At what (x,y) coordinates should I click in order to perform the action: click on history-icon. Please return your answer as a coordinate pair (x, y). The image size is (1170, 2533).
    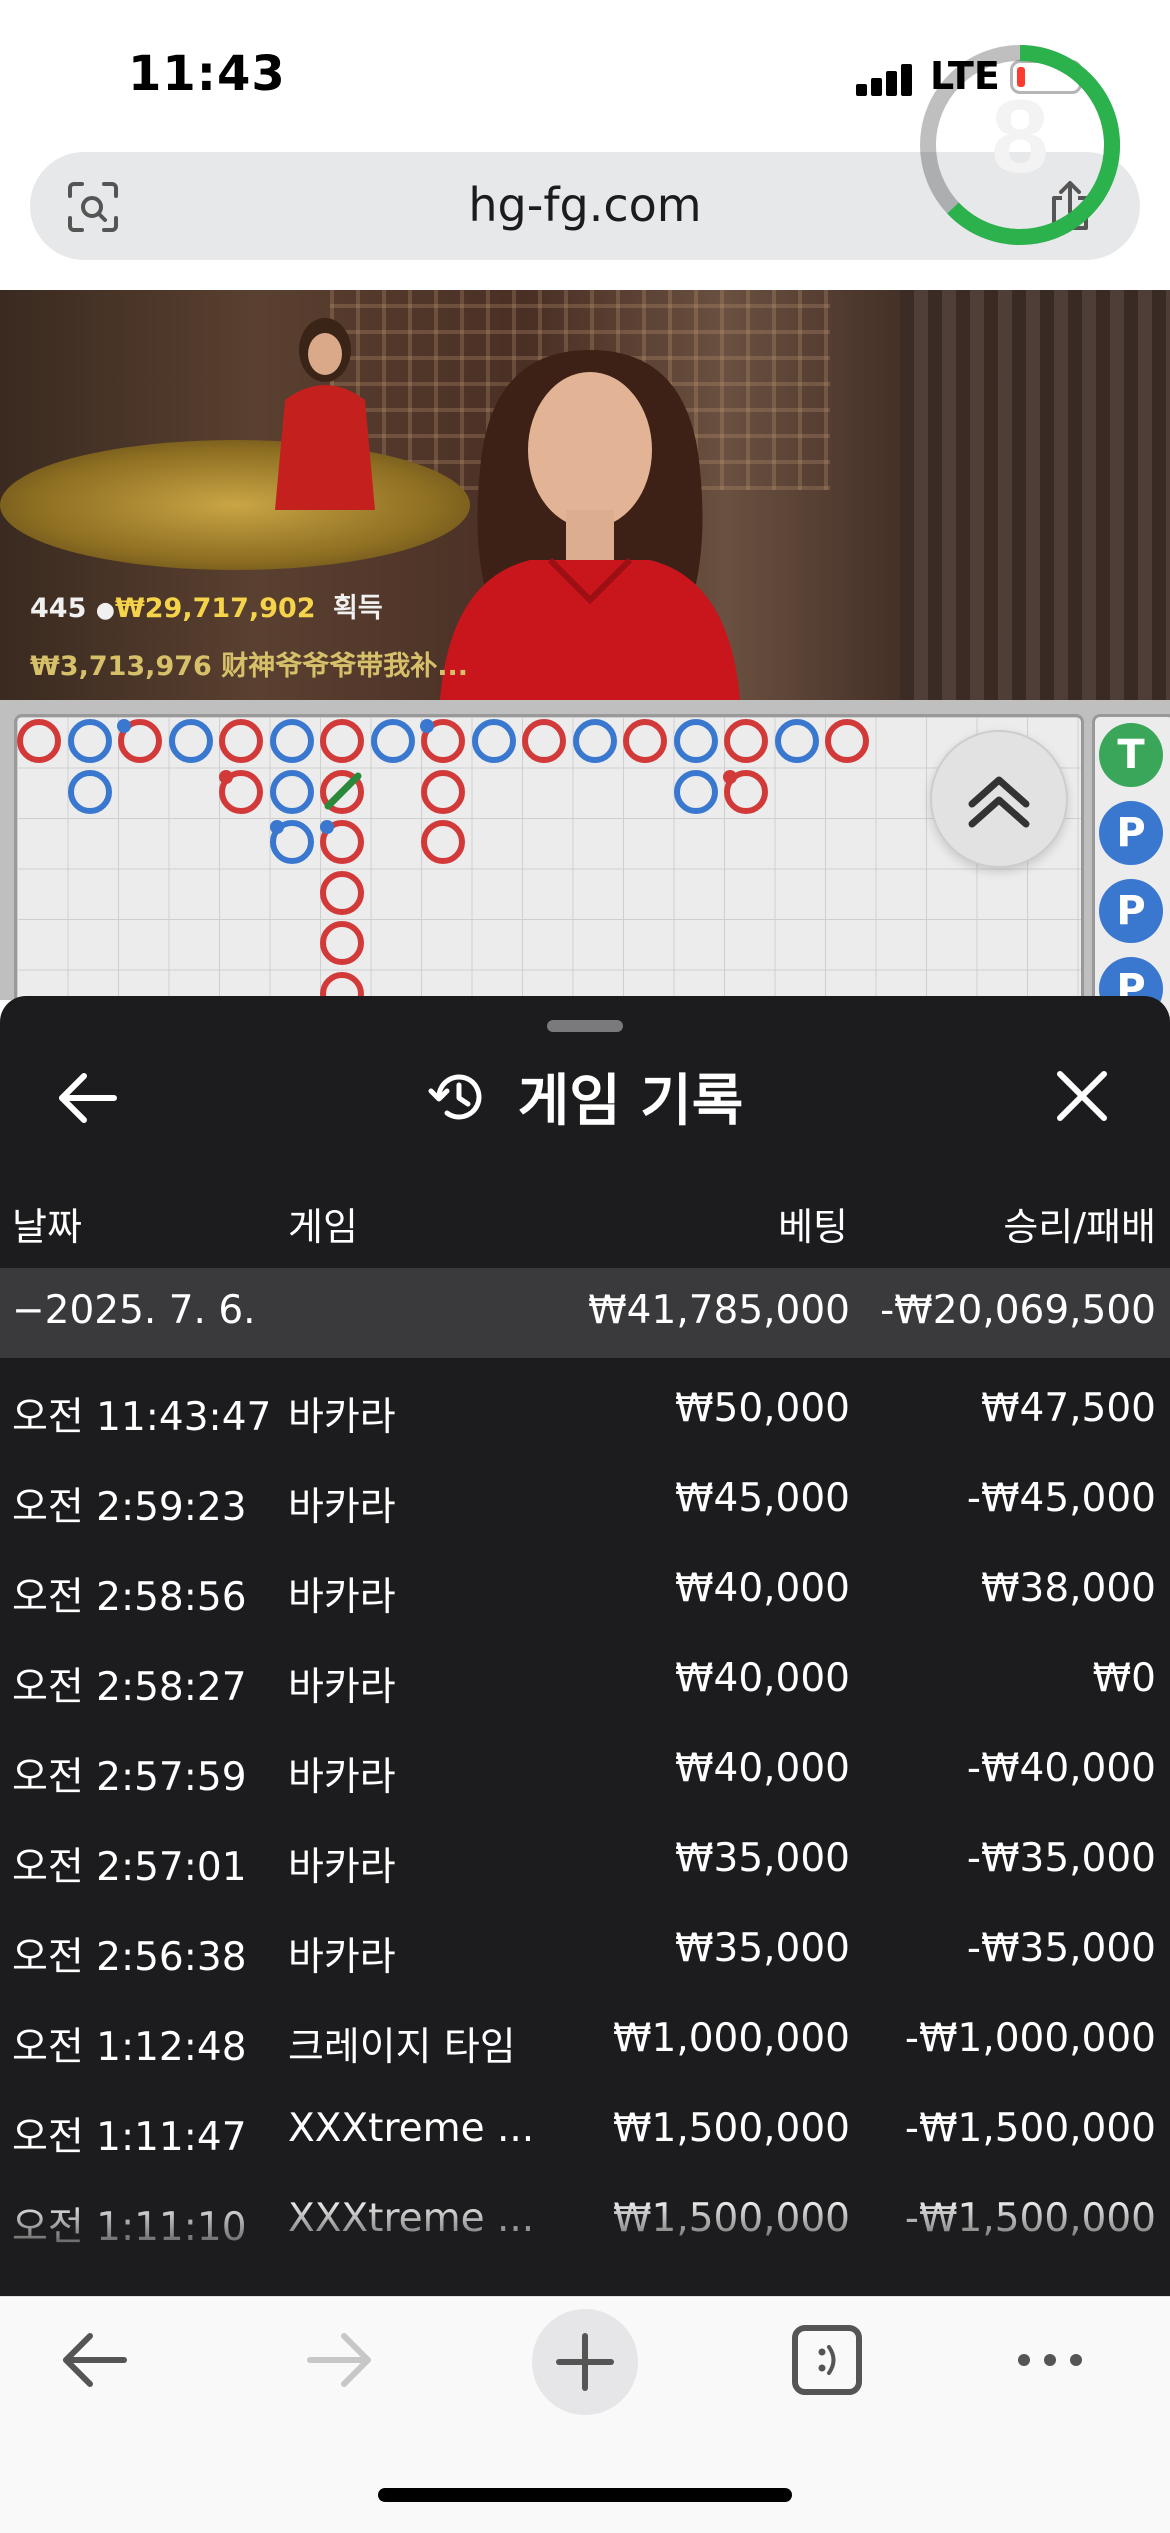
    Looking at the image, I should click on (455, 1096).